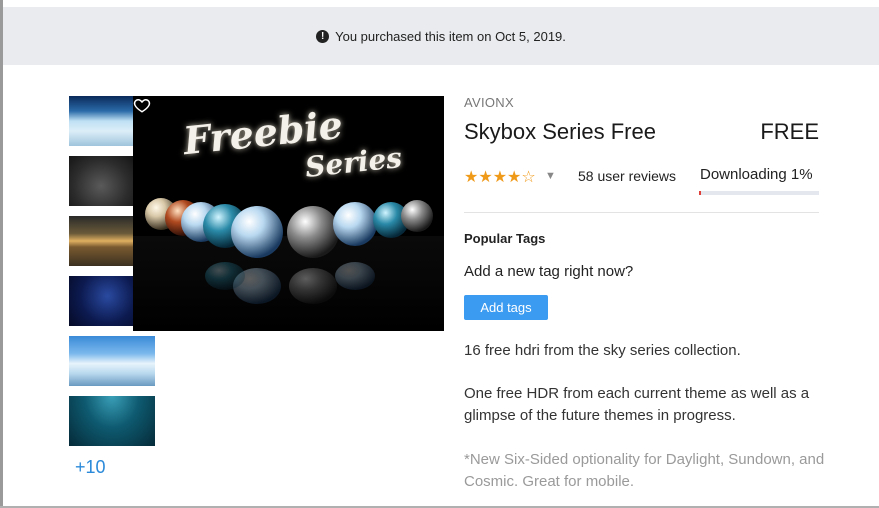  Describe the element at coordinates (142, 105) in the screenshot. I see `heart-icon` at that location.